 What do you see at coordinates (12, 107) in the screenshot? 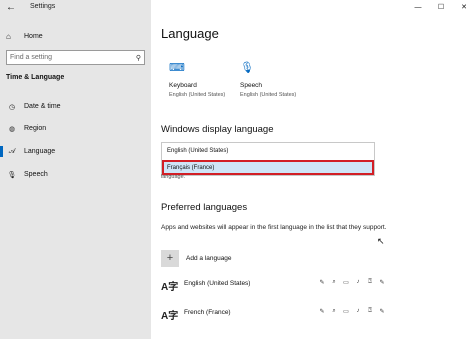
I see `calendar-clock-icon: ◷` at bounding box center [12, 107].